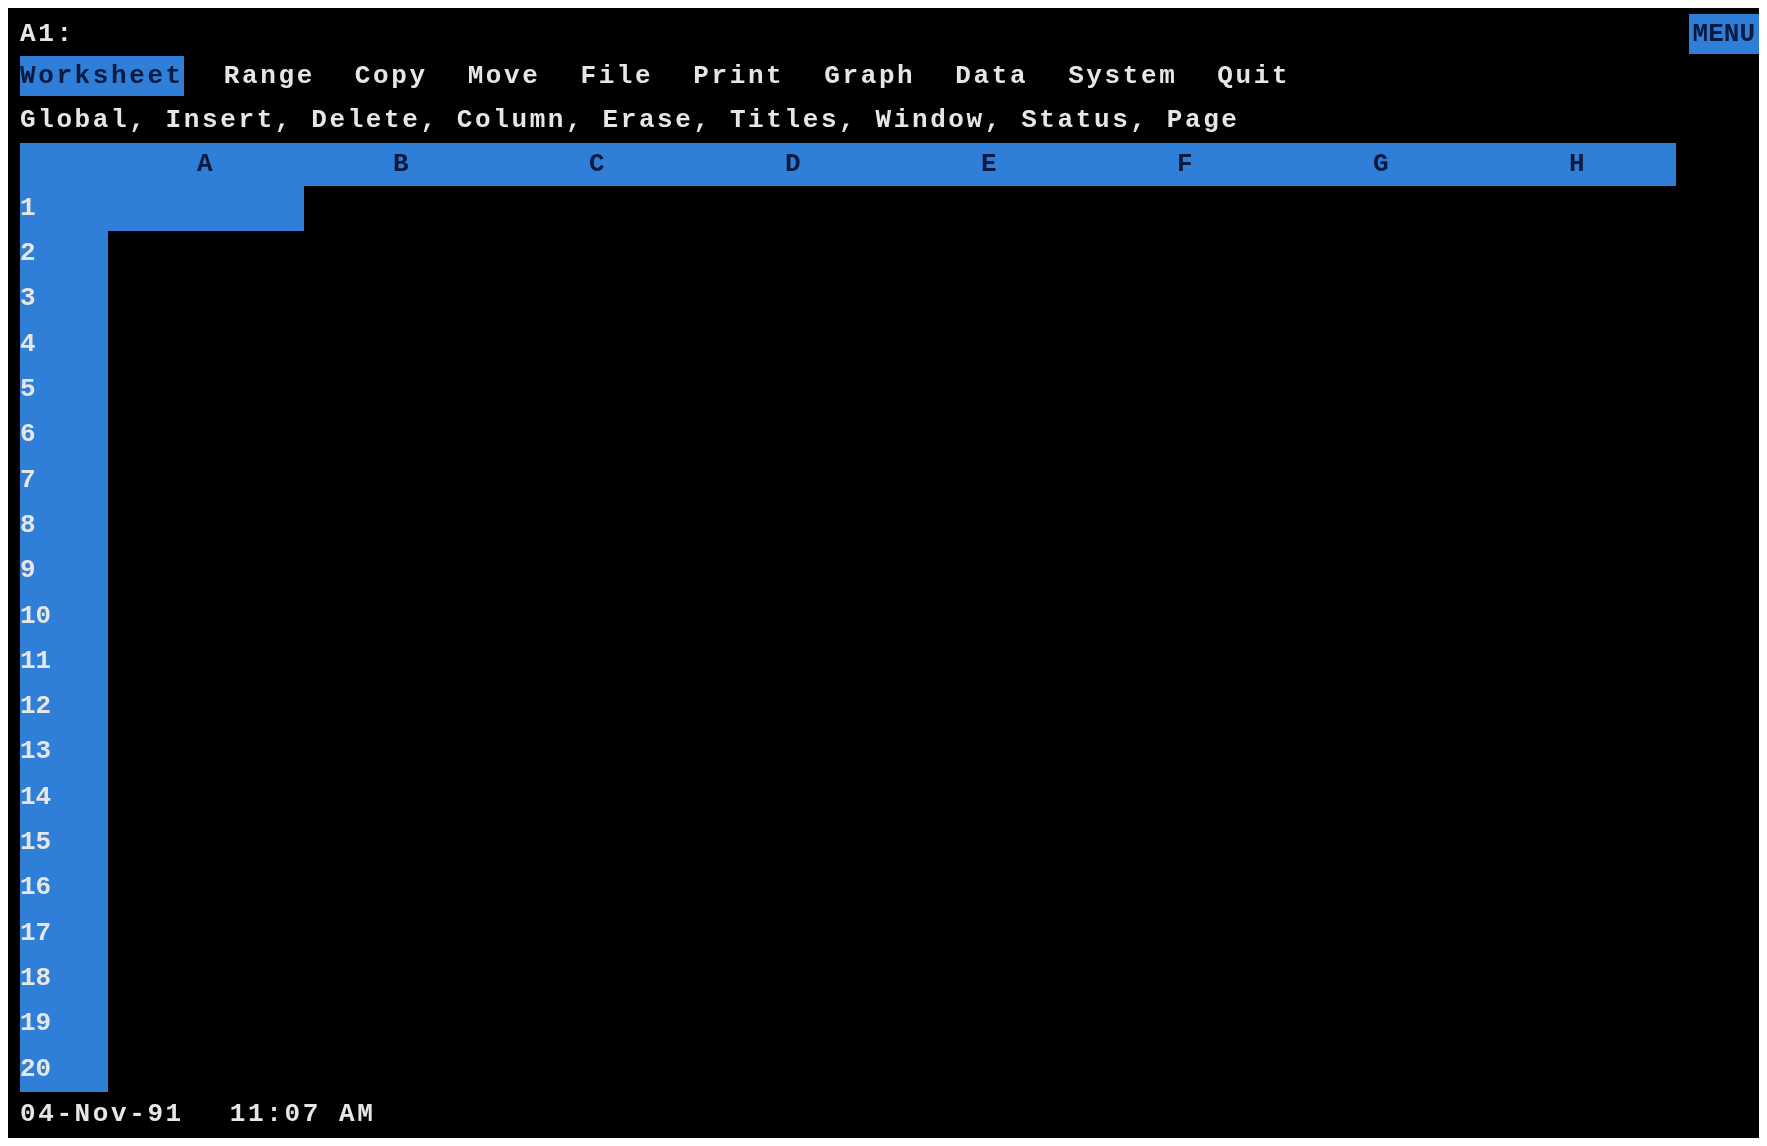 This screenshot has width=1767, height=1146. Describe the element at coordinates (36, 797) in the screenshot. I see `row-header: 14` at that location.